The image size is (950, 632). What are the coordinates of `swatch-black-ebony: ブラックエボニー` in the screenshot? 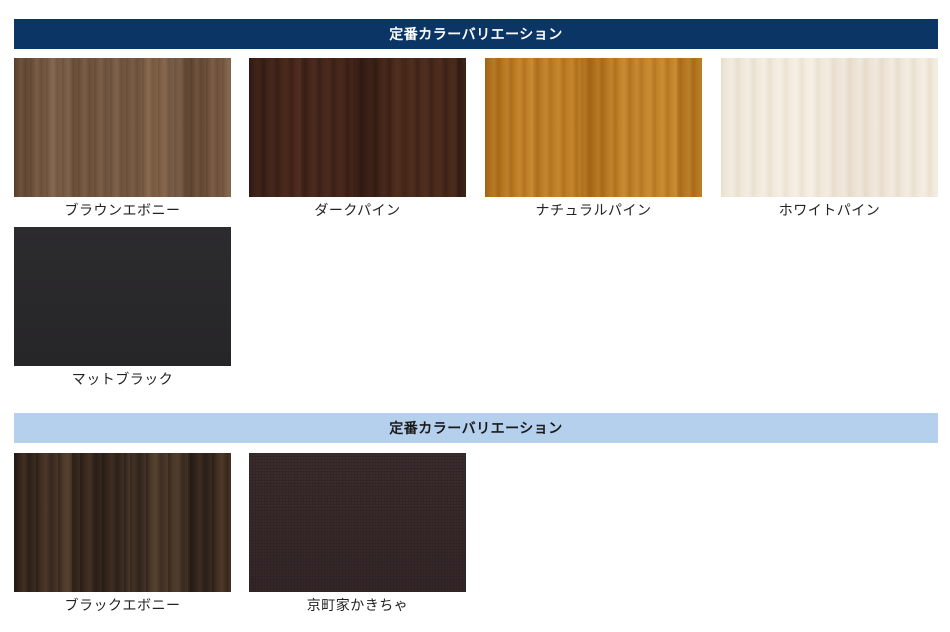 It's located at (122, 534).